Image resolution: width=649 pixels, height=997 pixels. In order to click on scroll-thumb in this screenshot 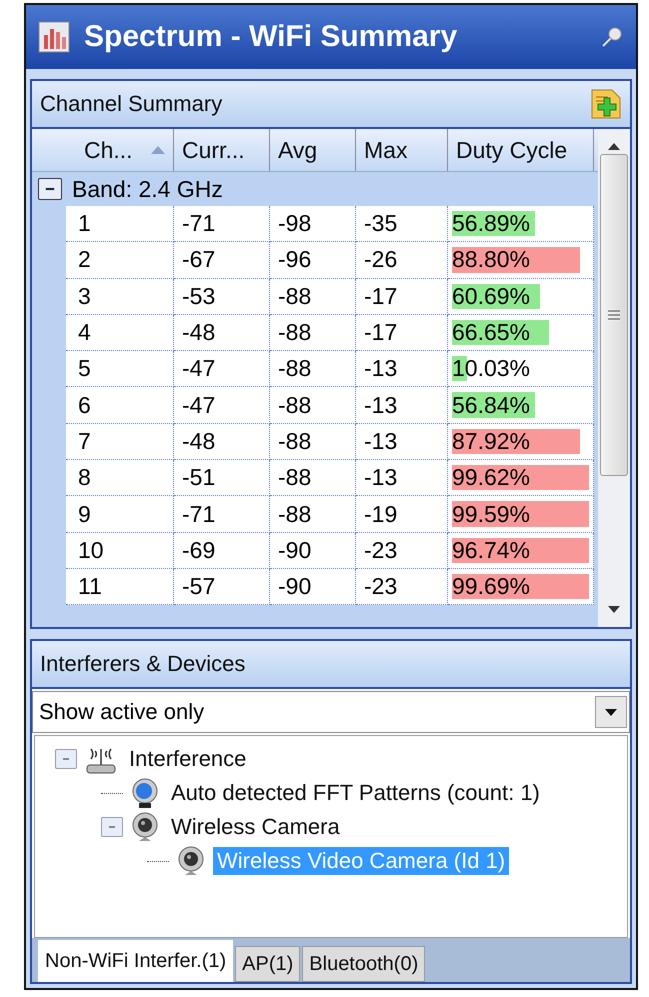, I will do `click(614, 315)`.